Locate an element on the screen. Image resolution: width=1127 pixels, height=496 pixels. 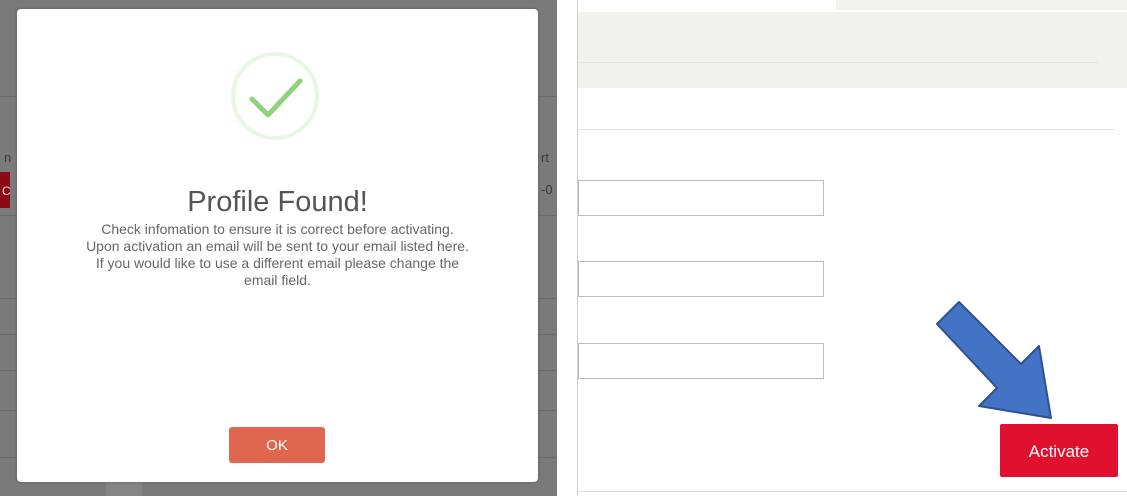
activate-button: Activate is located at coordinates (1059, 450).